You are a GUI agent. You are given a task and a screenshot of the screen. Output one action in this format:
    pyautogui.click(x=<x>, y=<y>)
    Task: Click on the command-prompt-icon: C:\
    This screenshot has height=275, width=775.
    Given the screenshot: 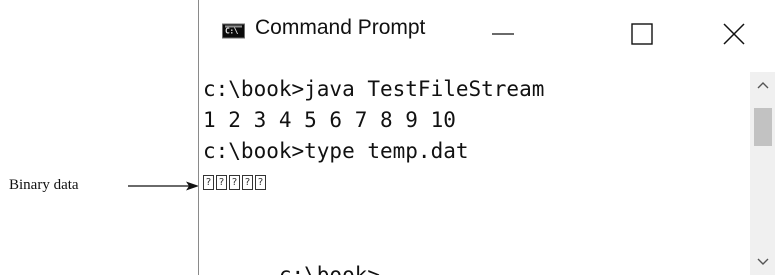 What is the action you would take?
    pyautogui.click(x=233, y=31)
    